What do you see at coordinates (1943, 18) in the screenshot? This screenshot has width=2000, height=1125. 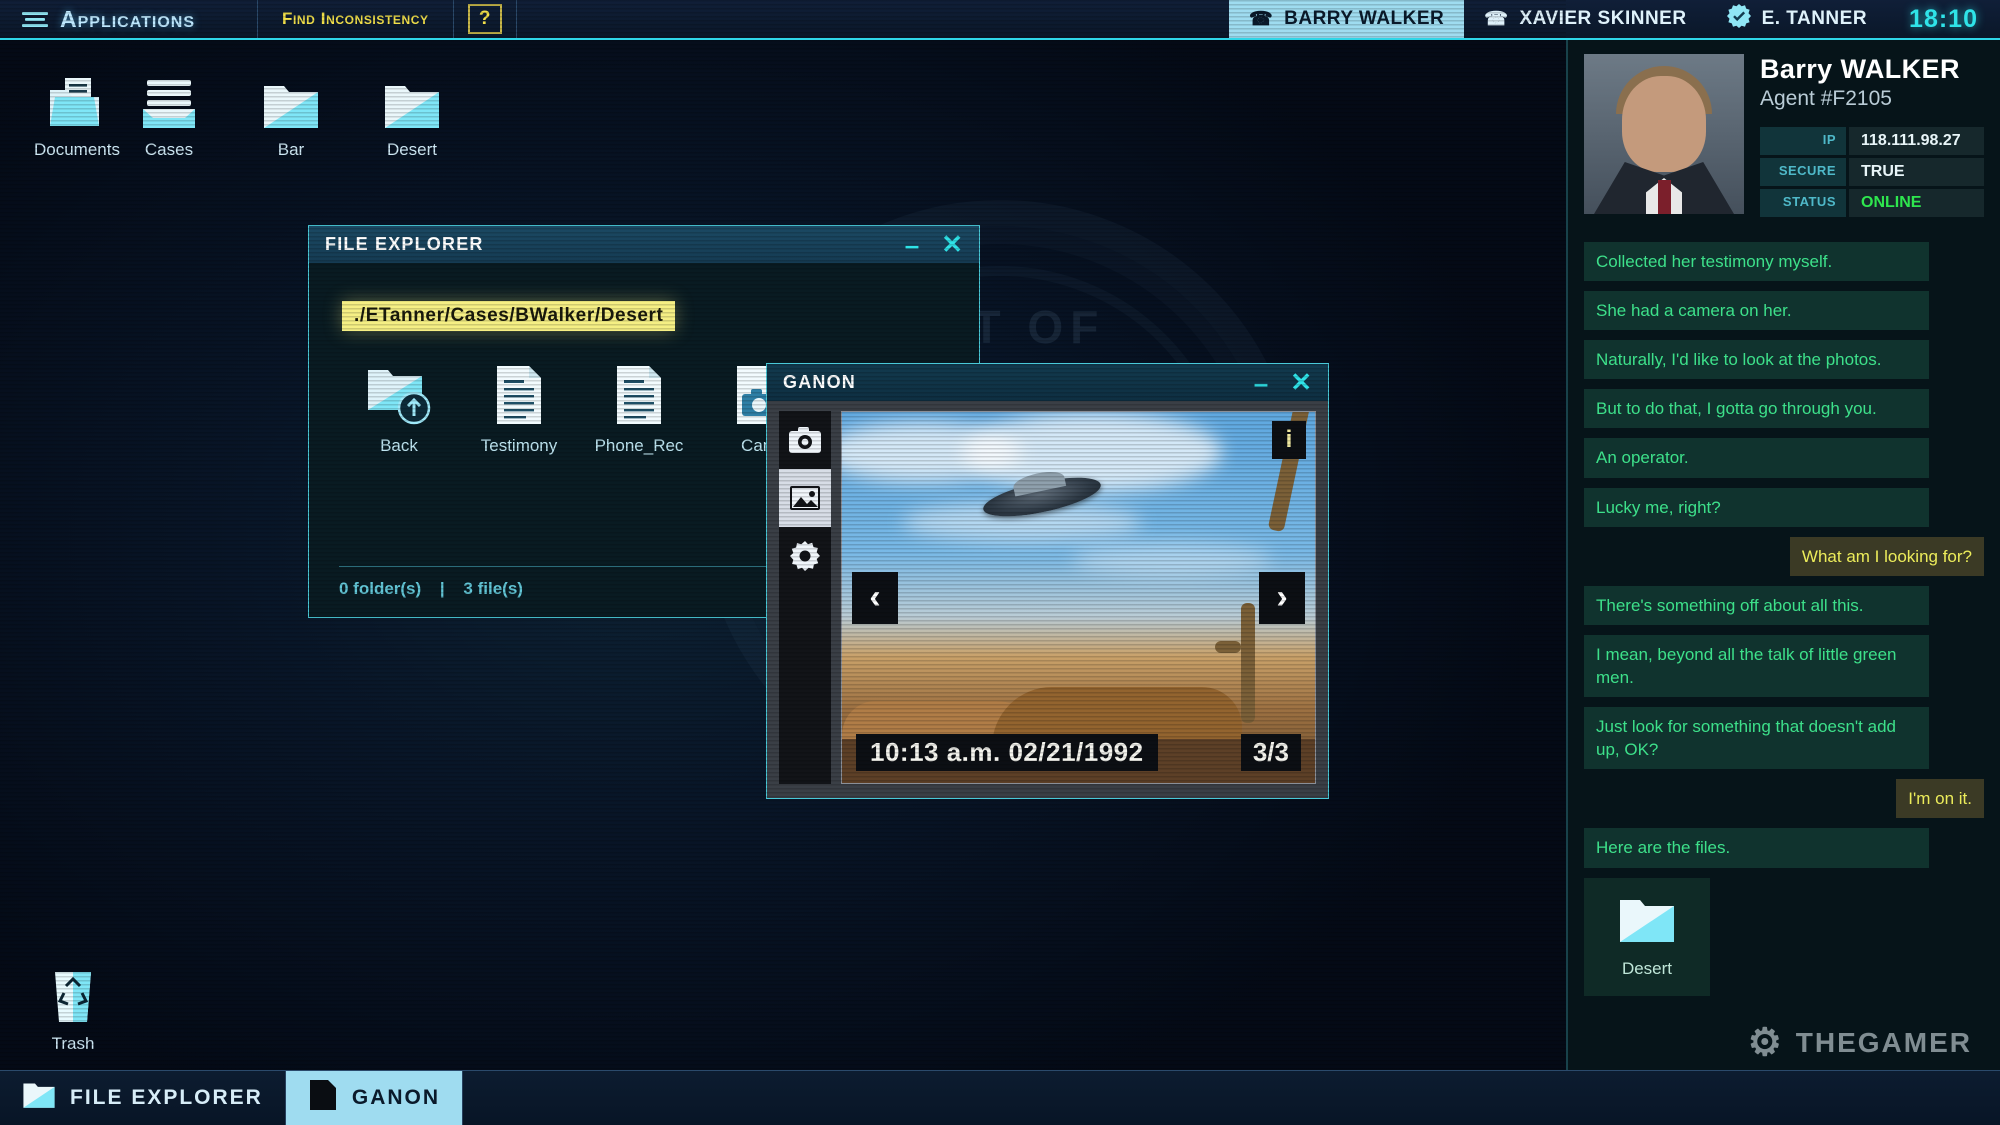 I see `clock: 18:10` at bounding box center [1943, 18].